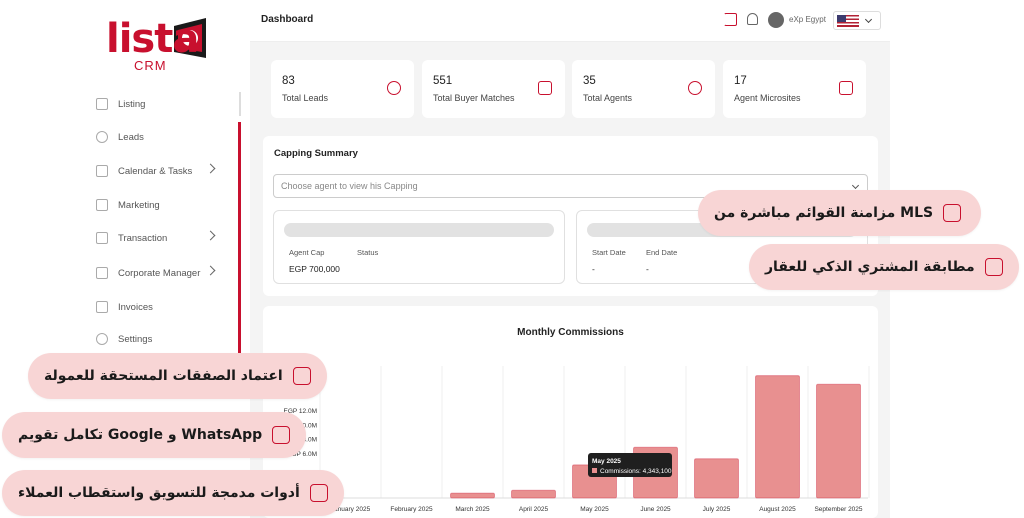 The image size is (1024, 518). I want to click on language-select, so click(857, 20).